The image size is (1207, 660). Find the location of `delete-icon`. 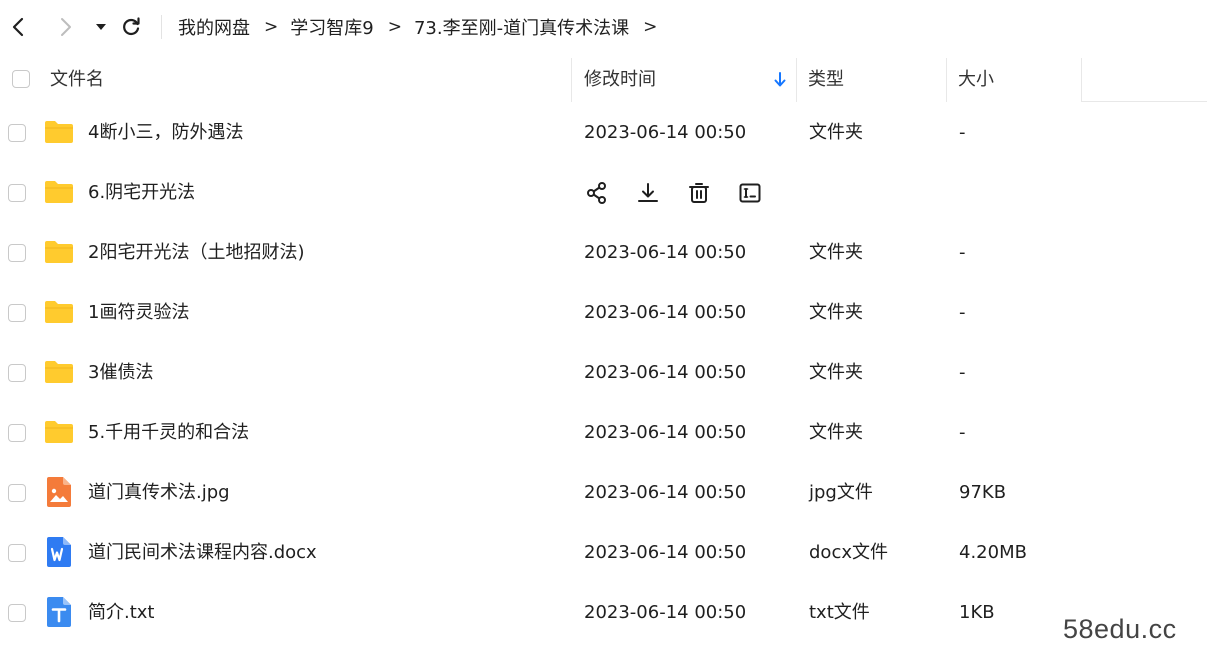

delete-icon is located at coordinates (698, 193).